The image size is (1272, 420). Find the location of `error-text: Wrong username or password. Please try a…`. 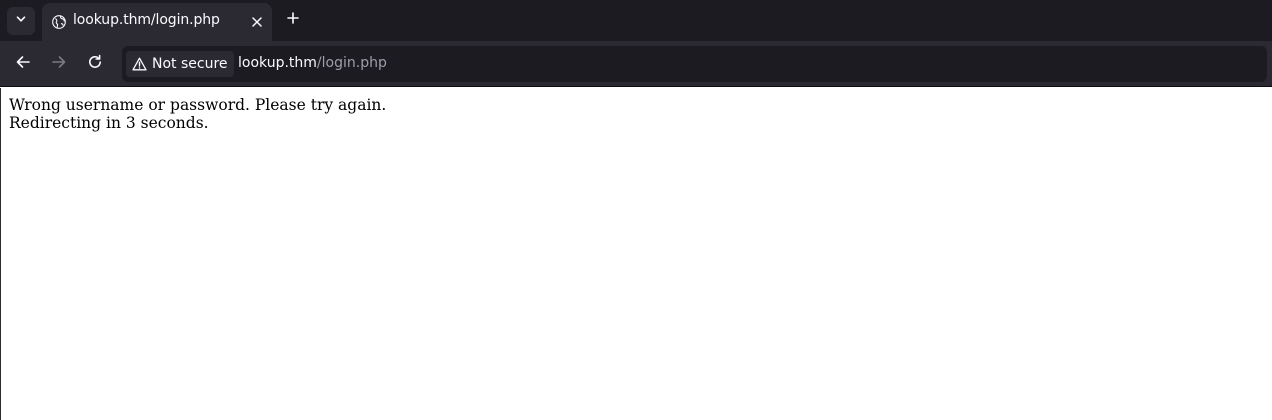

error-text: Wrong username or password. Please try a… is located at coordinates (198, 105).